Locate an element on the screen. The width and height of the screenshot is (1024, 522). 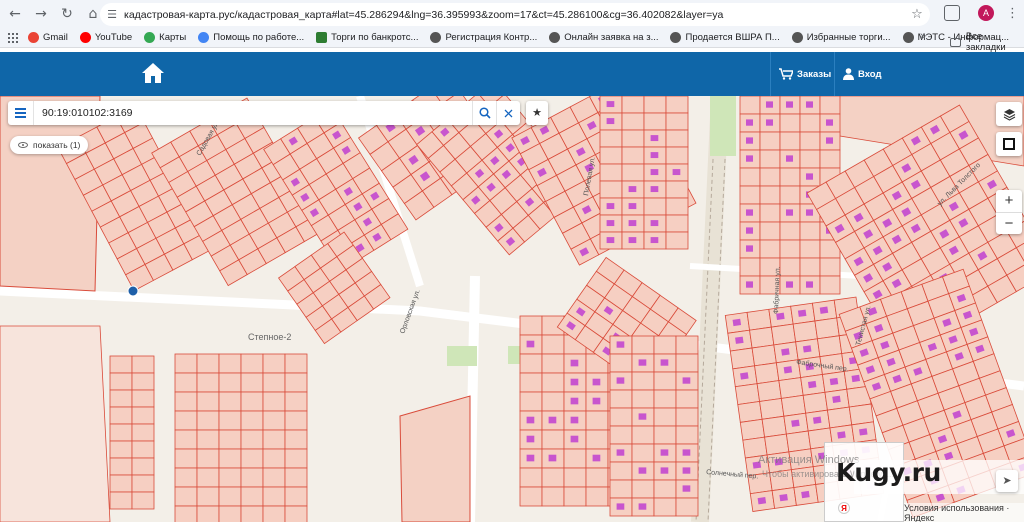
yandex-icon: Я is located at coordinates (844, 508).